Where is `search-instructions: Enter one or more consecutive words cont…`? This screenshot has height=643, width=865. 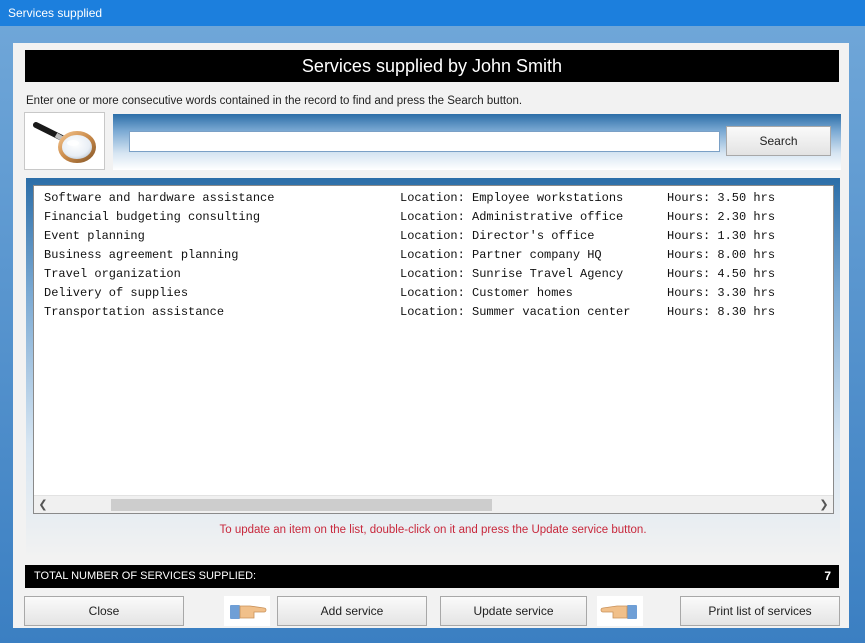
search-instructions: Enter one or more consecutive words cont… is located at coordinates (274, 101).